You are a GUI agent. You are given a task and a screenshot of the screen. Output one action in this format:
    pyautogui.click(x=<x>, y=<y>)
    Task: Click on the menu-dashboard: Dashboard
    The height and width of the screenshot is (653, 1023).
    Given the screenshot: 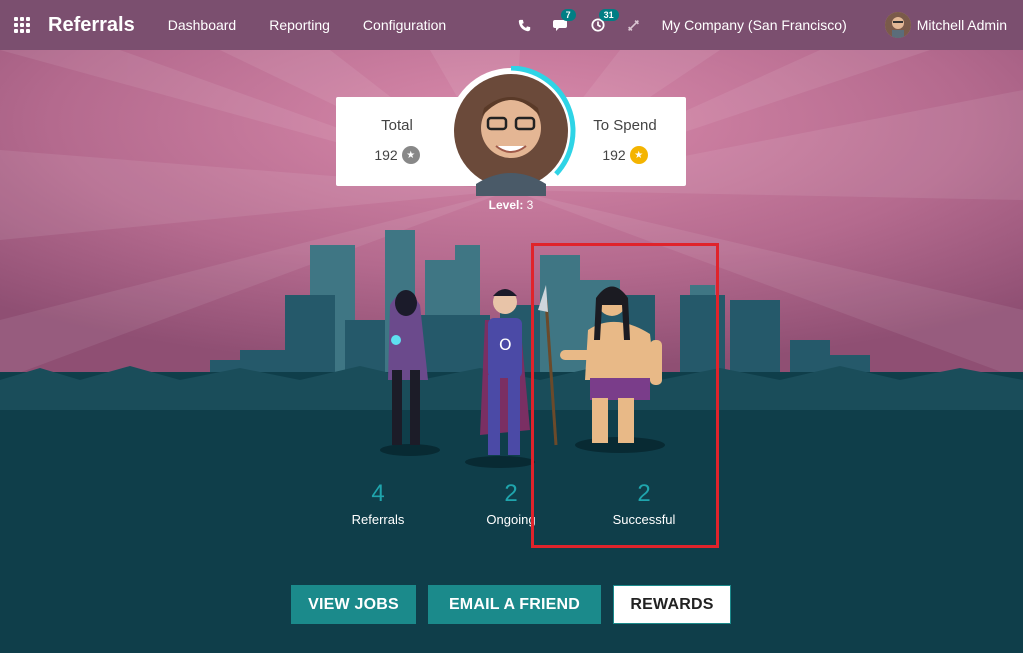 What is the action you would take?
    pyautogui.click(x=202, y=25)
    